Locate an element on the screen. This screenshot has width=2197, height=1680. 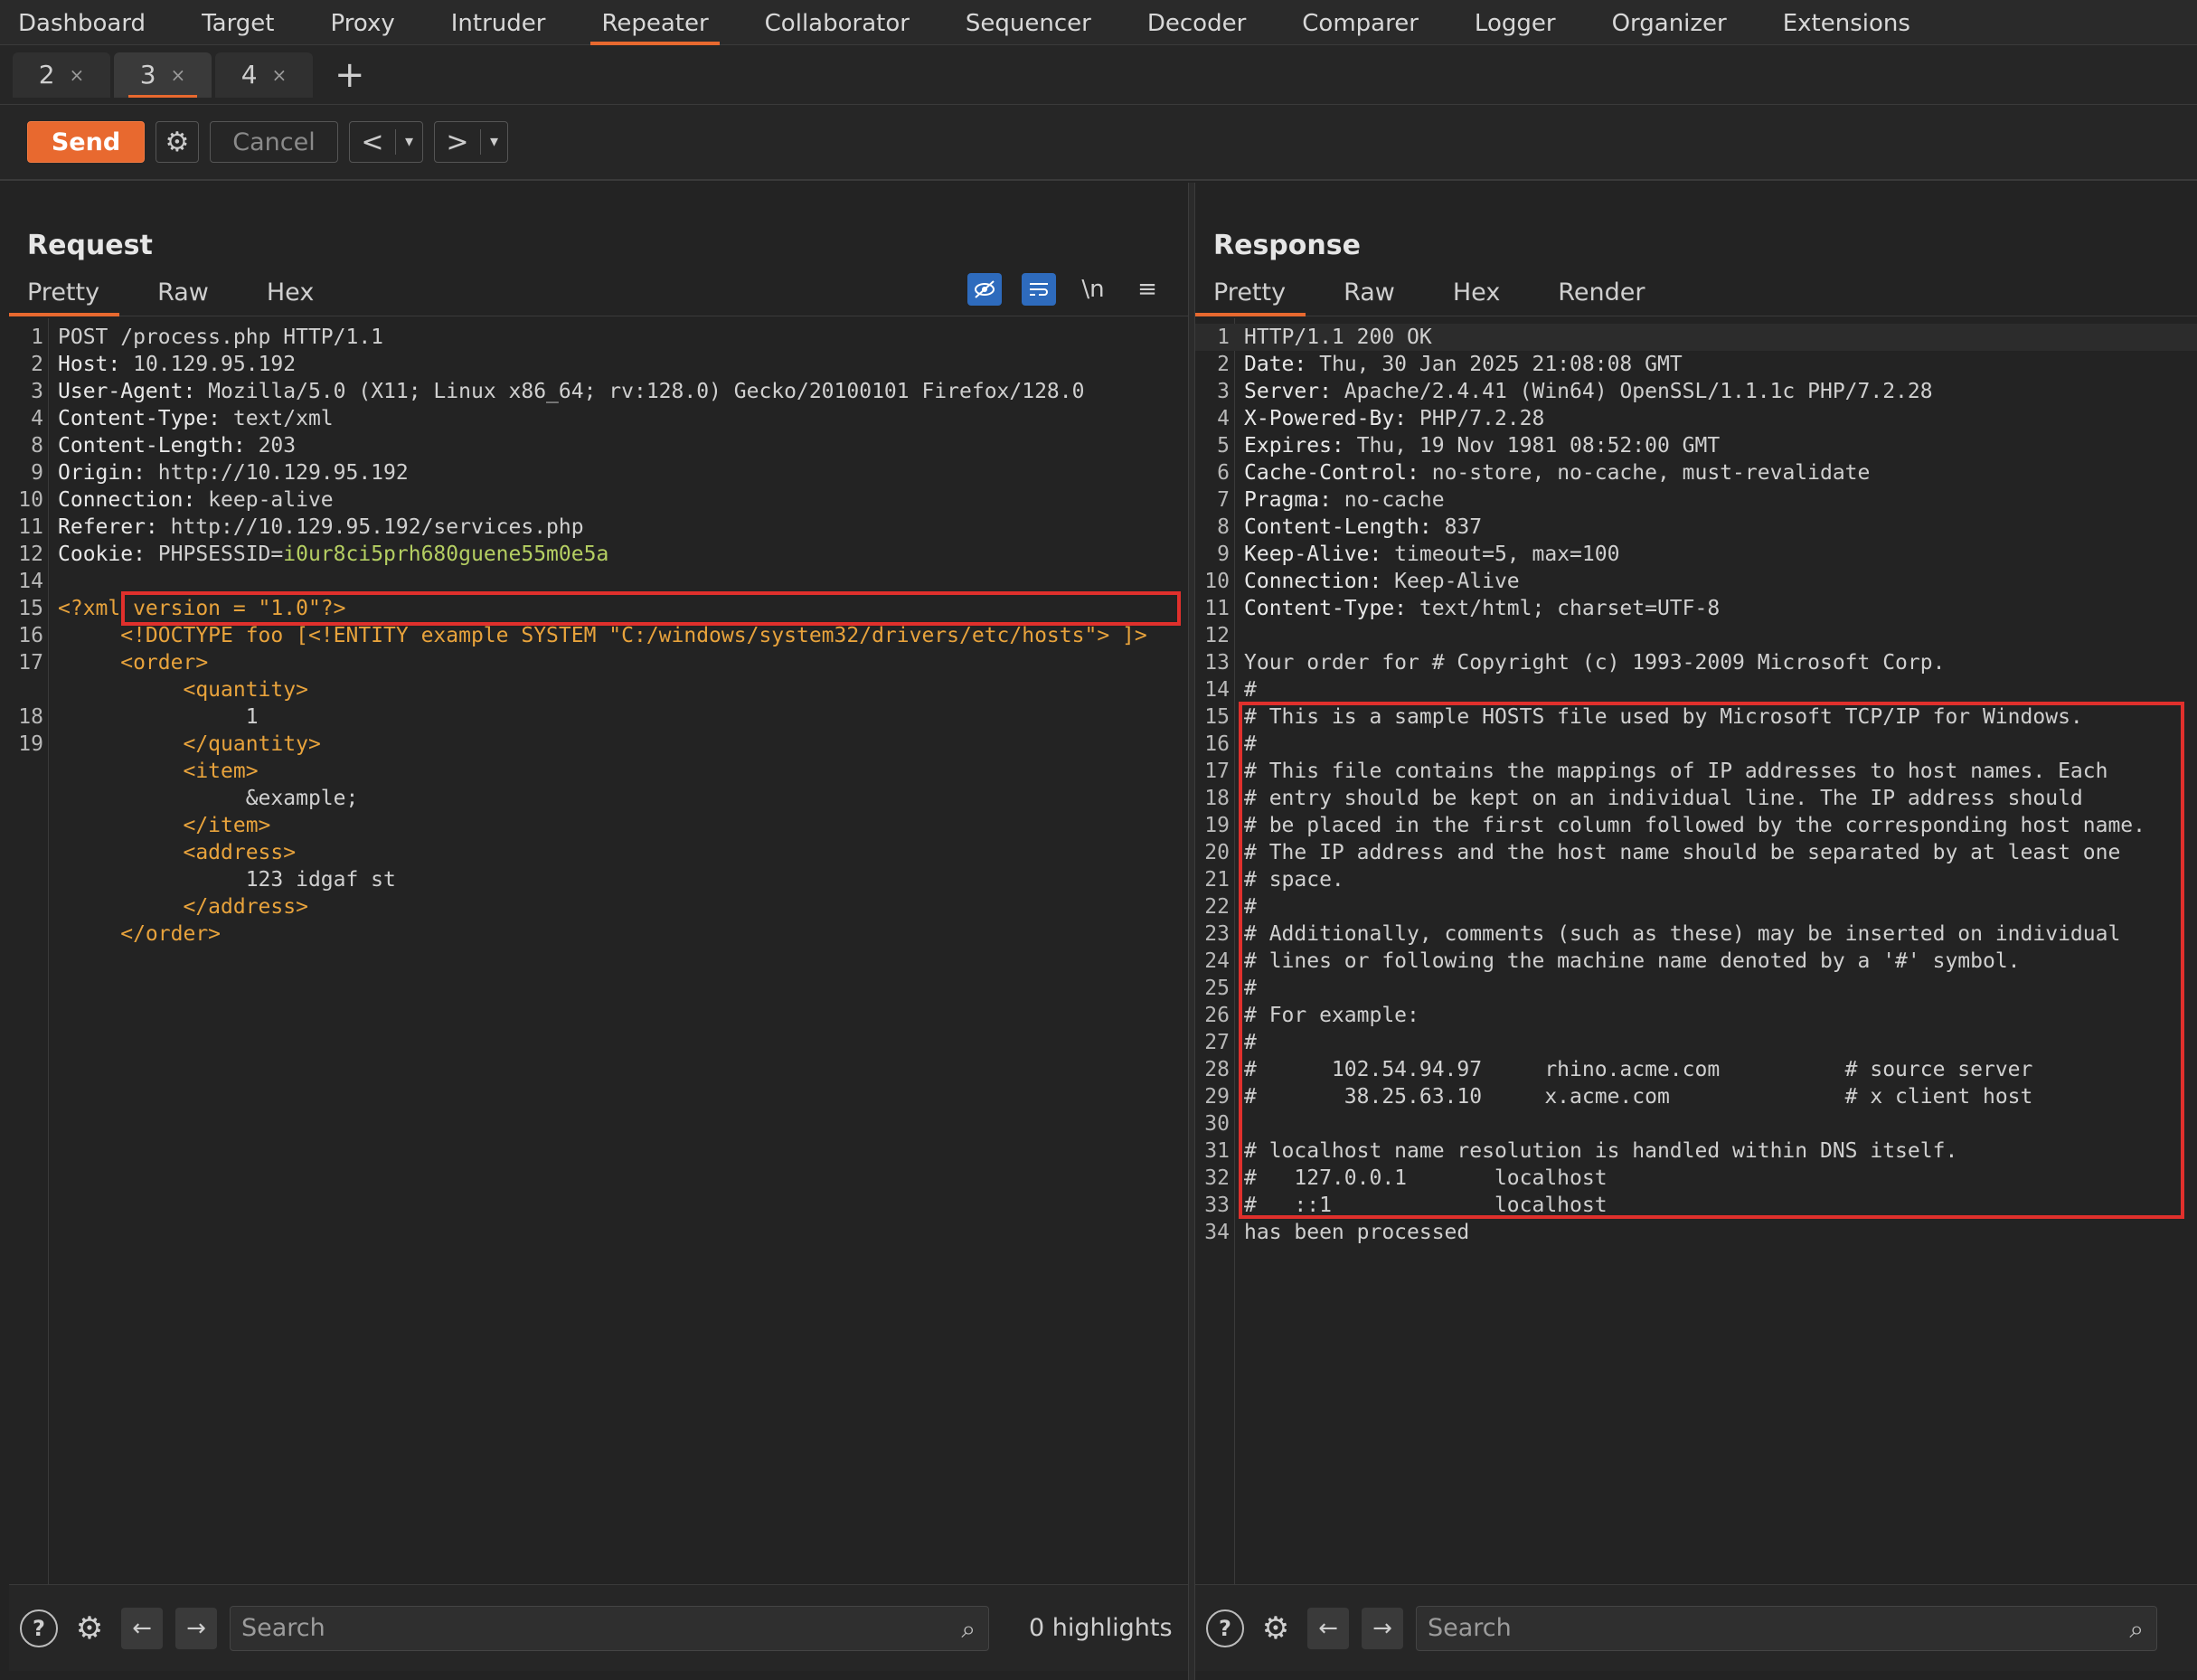
request-editor-icons: \n ≡ is located at coordinates (1066, 290).